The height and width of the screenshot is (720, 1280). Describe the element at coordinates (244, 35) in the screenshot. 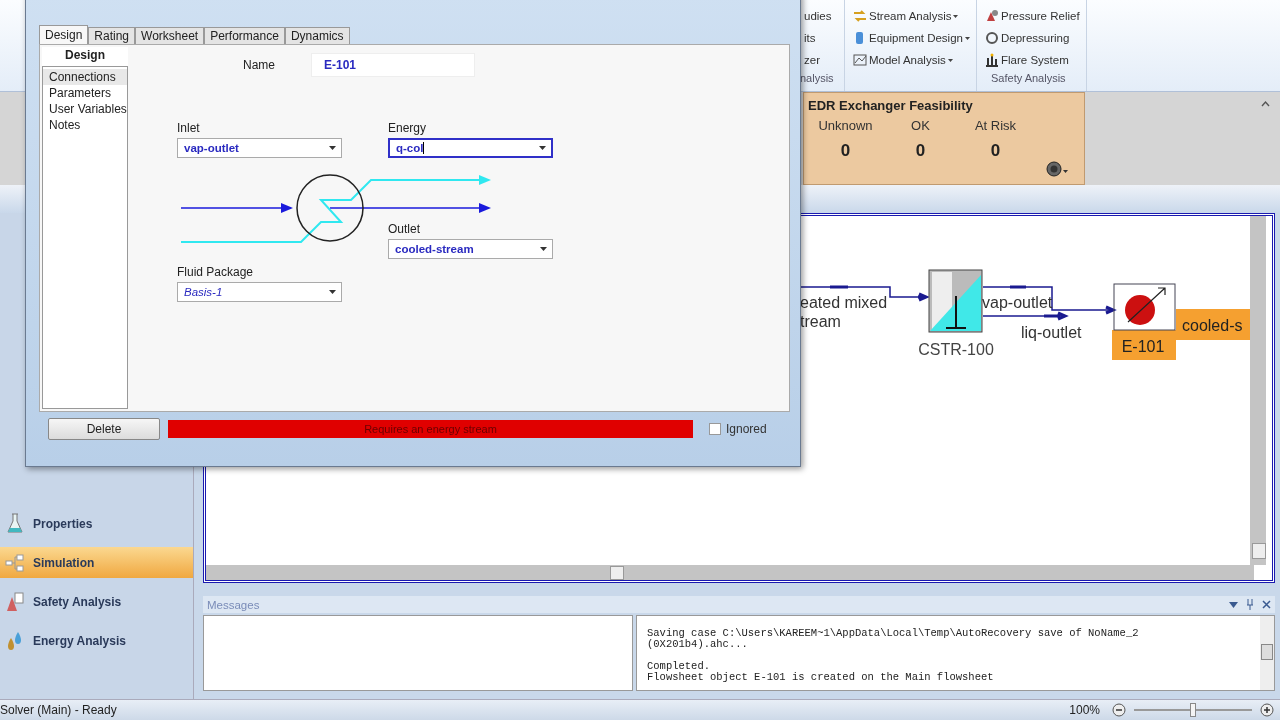

I see `tab: Performance` at that location.